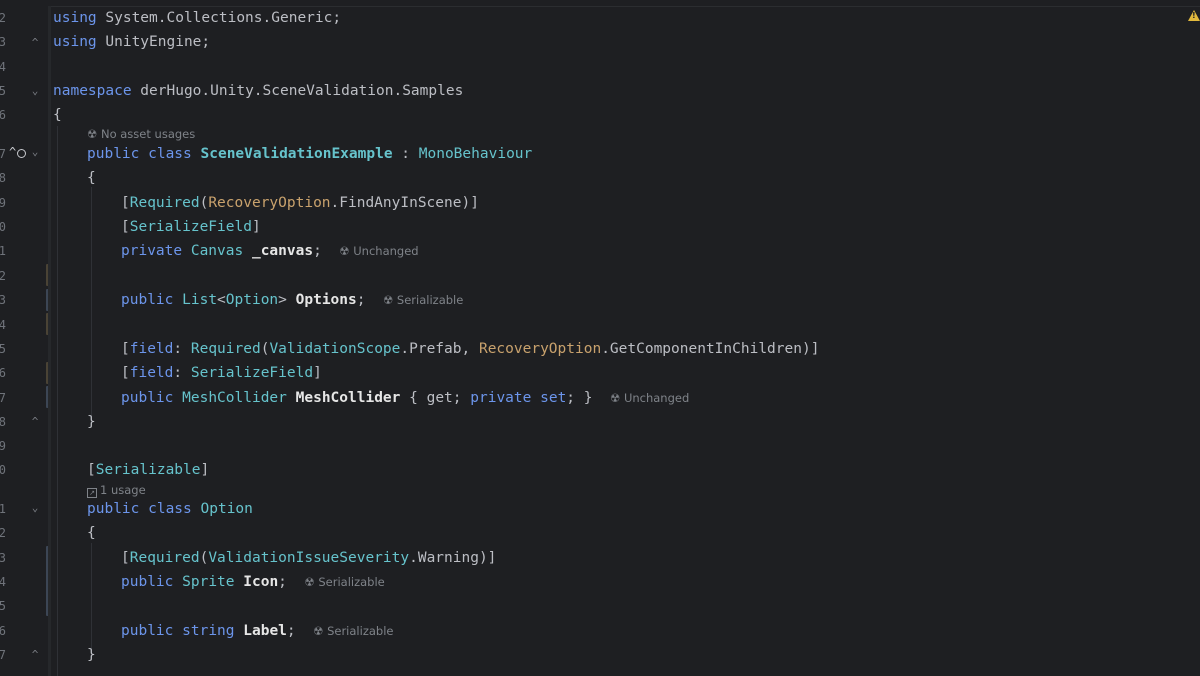 The width and height of the screenshot is (1200, 676). What do you see at coordinates (197, 18) in the screenshot?
I see `code-line-using-generic: using System.Collections.Generic;` at bounding box center [197, 18].